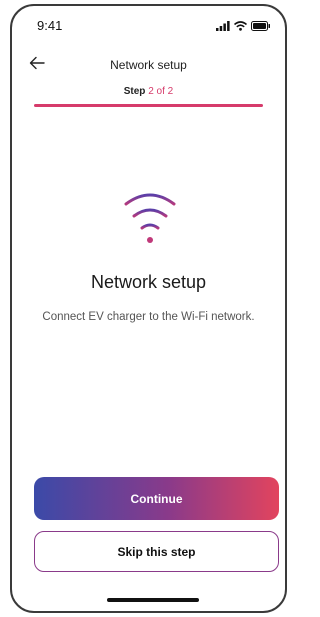 This screenshot has height=617, width=320. I want to click on step-label: Step, so click(134, 91).